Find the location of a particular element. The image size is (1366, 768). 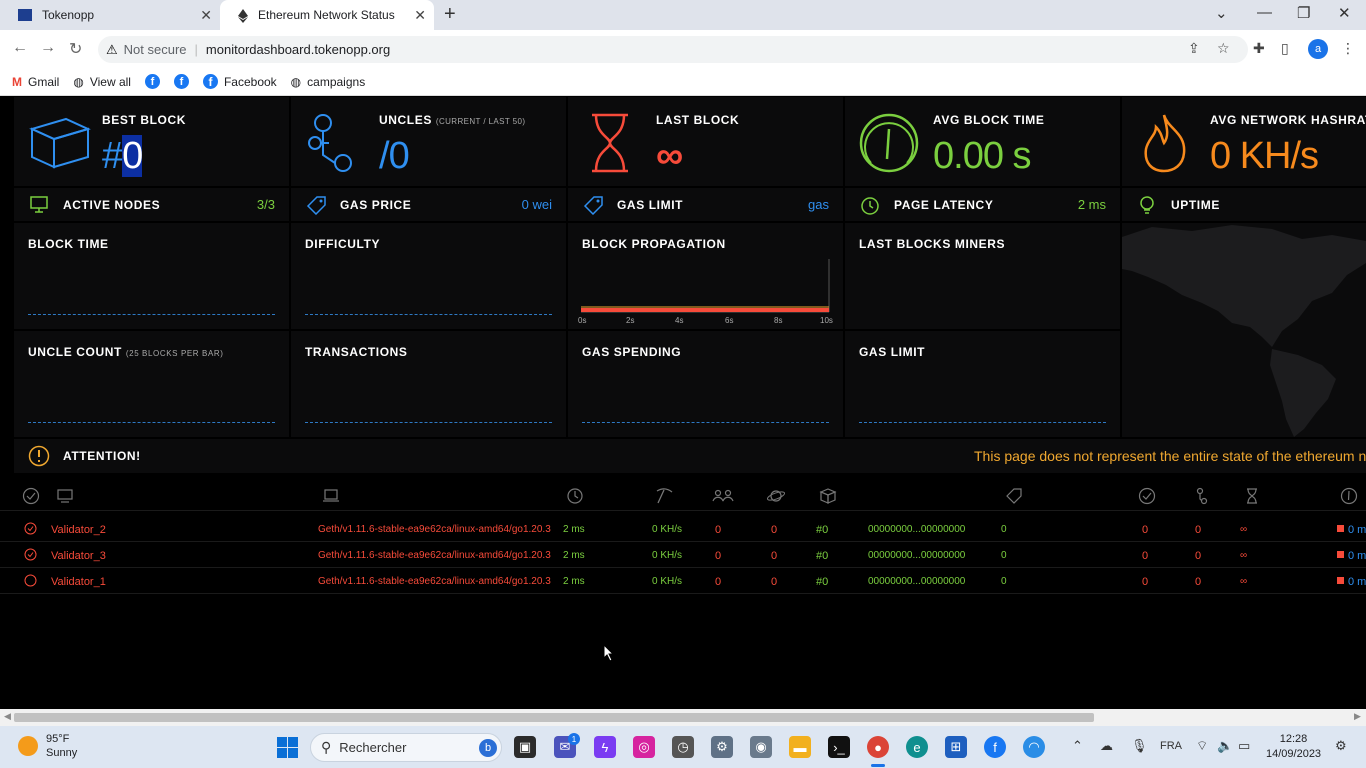

bookmark-view-all: ◍ View all is located at coordinates (102, 82).